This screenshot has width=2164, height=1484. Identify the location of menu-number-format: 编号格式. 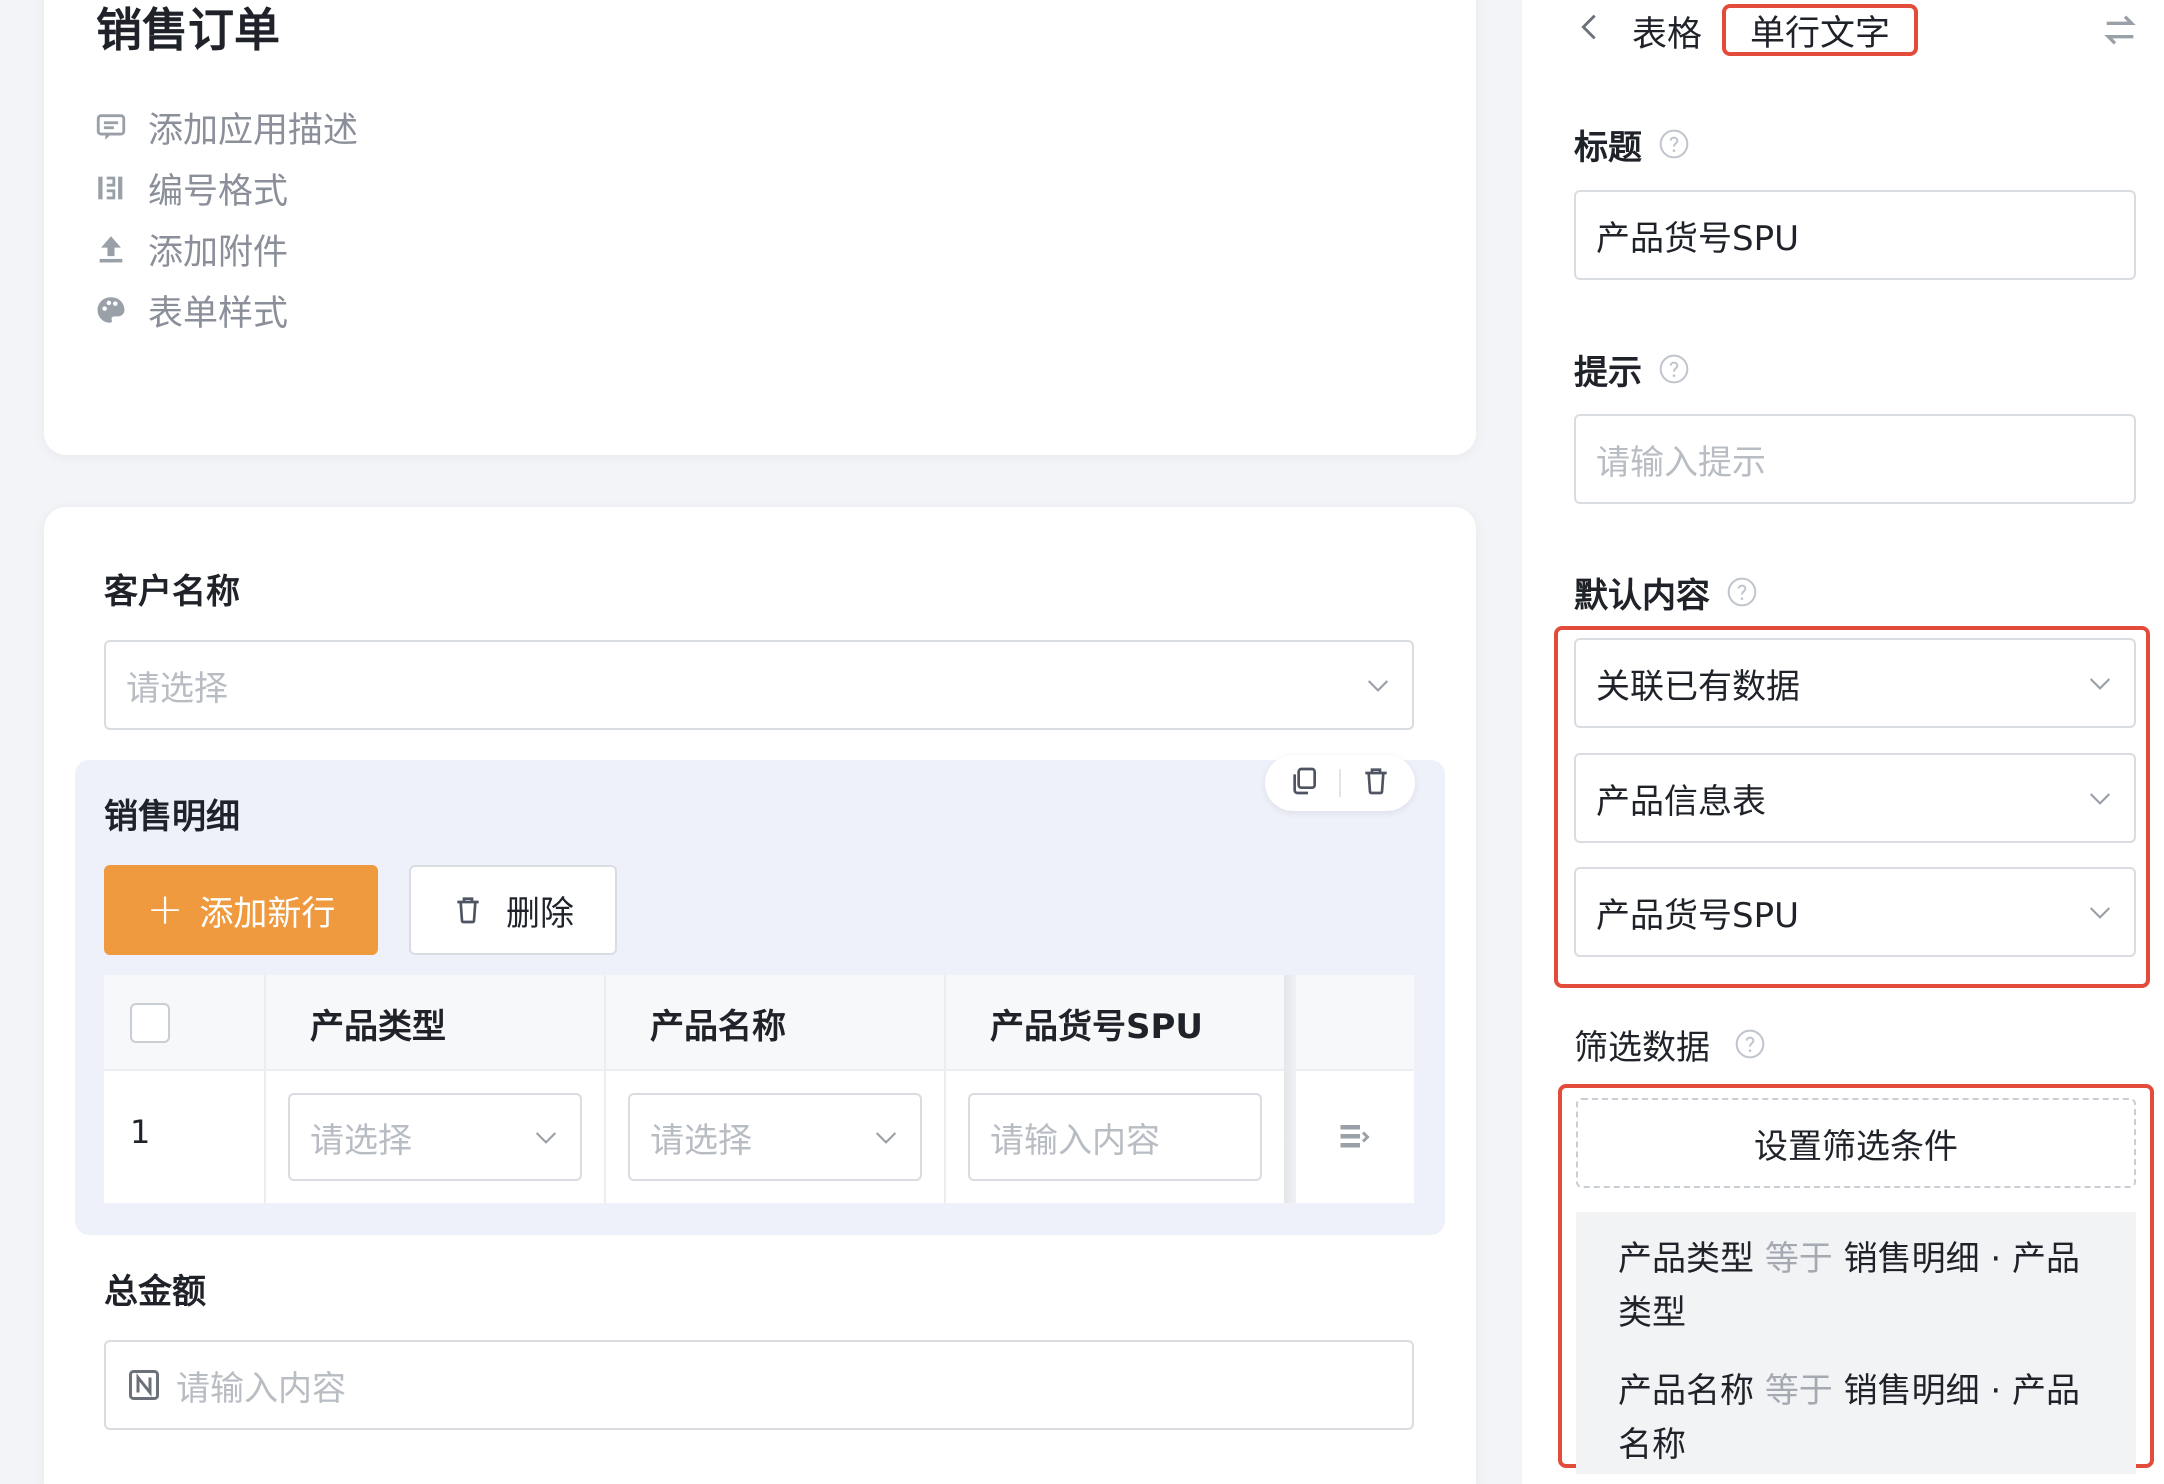
(190, 188).